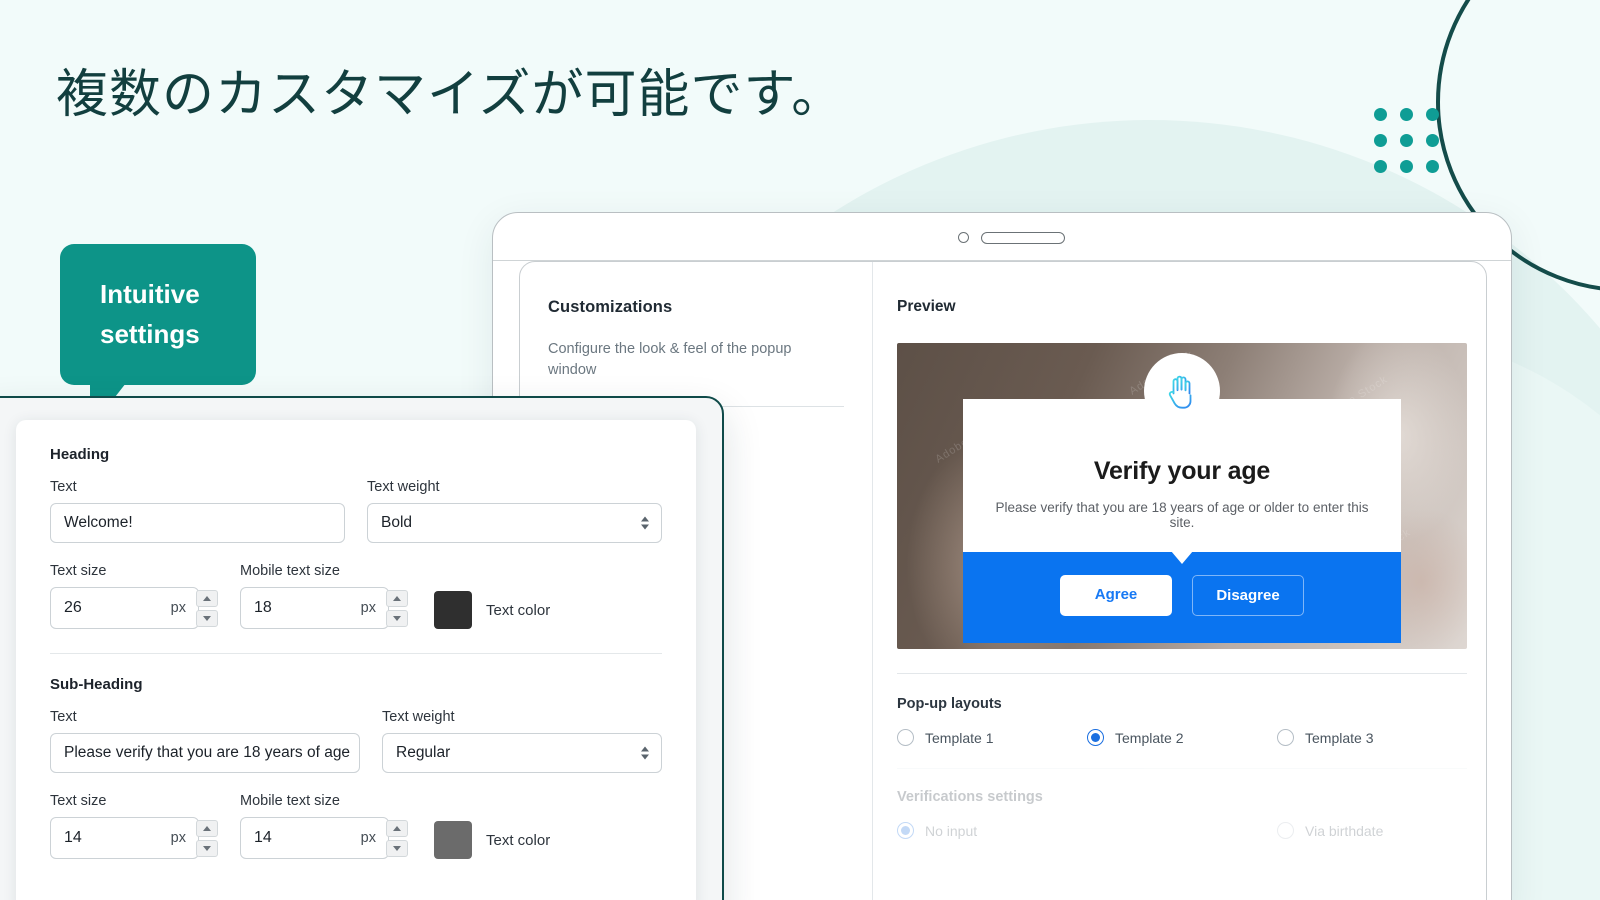 The image size is (1600, 900). Describe the element at coordinates (492, 610) in the screenshot. I see `heading-color-wrap: Text color` at that location.